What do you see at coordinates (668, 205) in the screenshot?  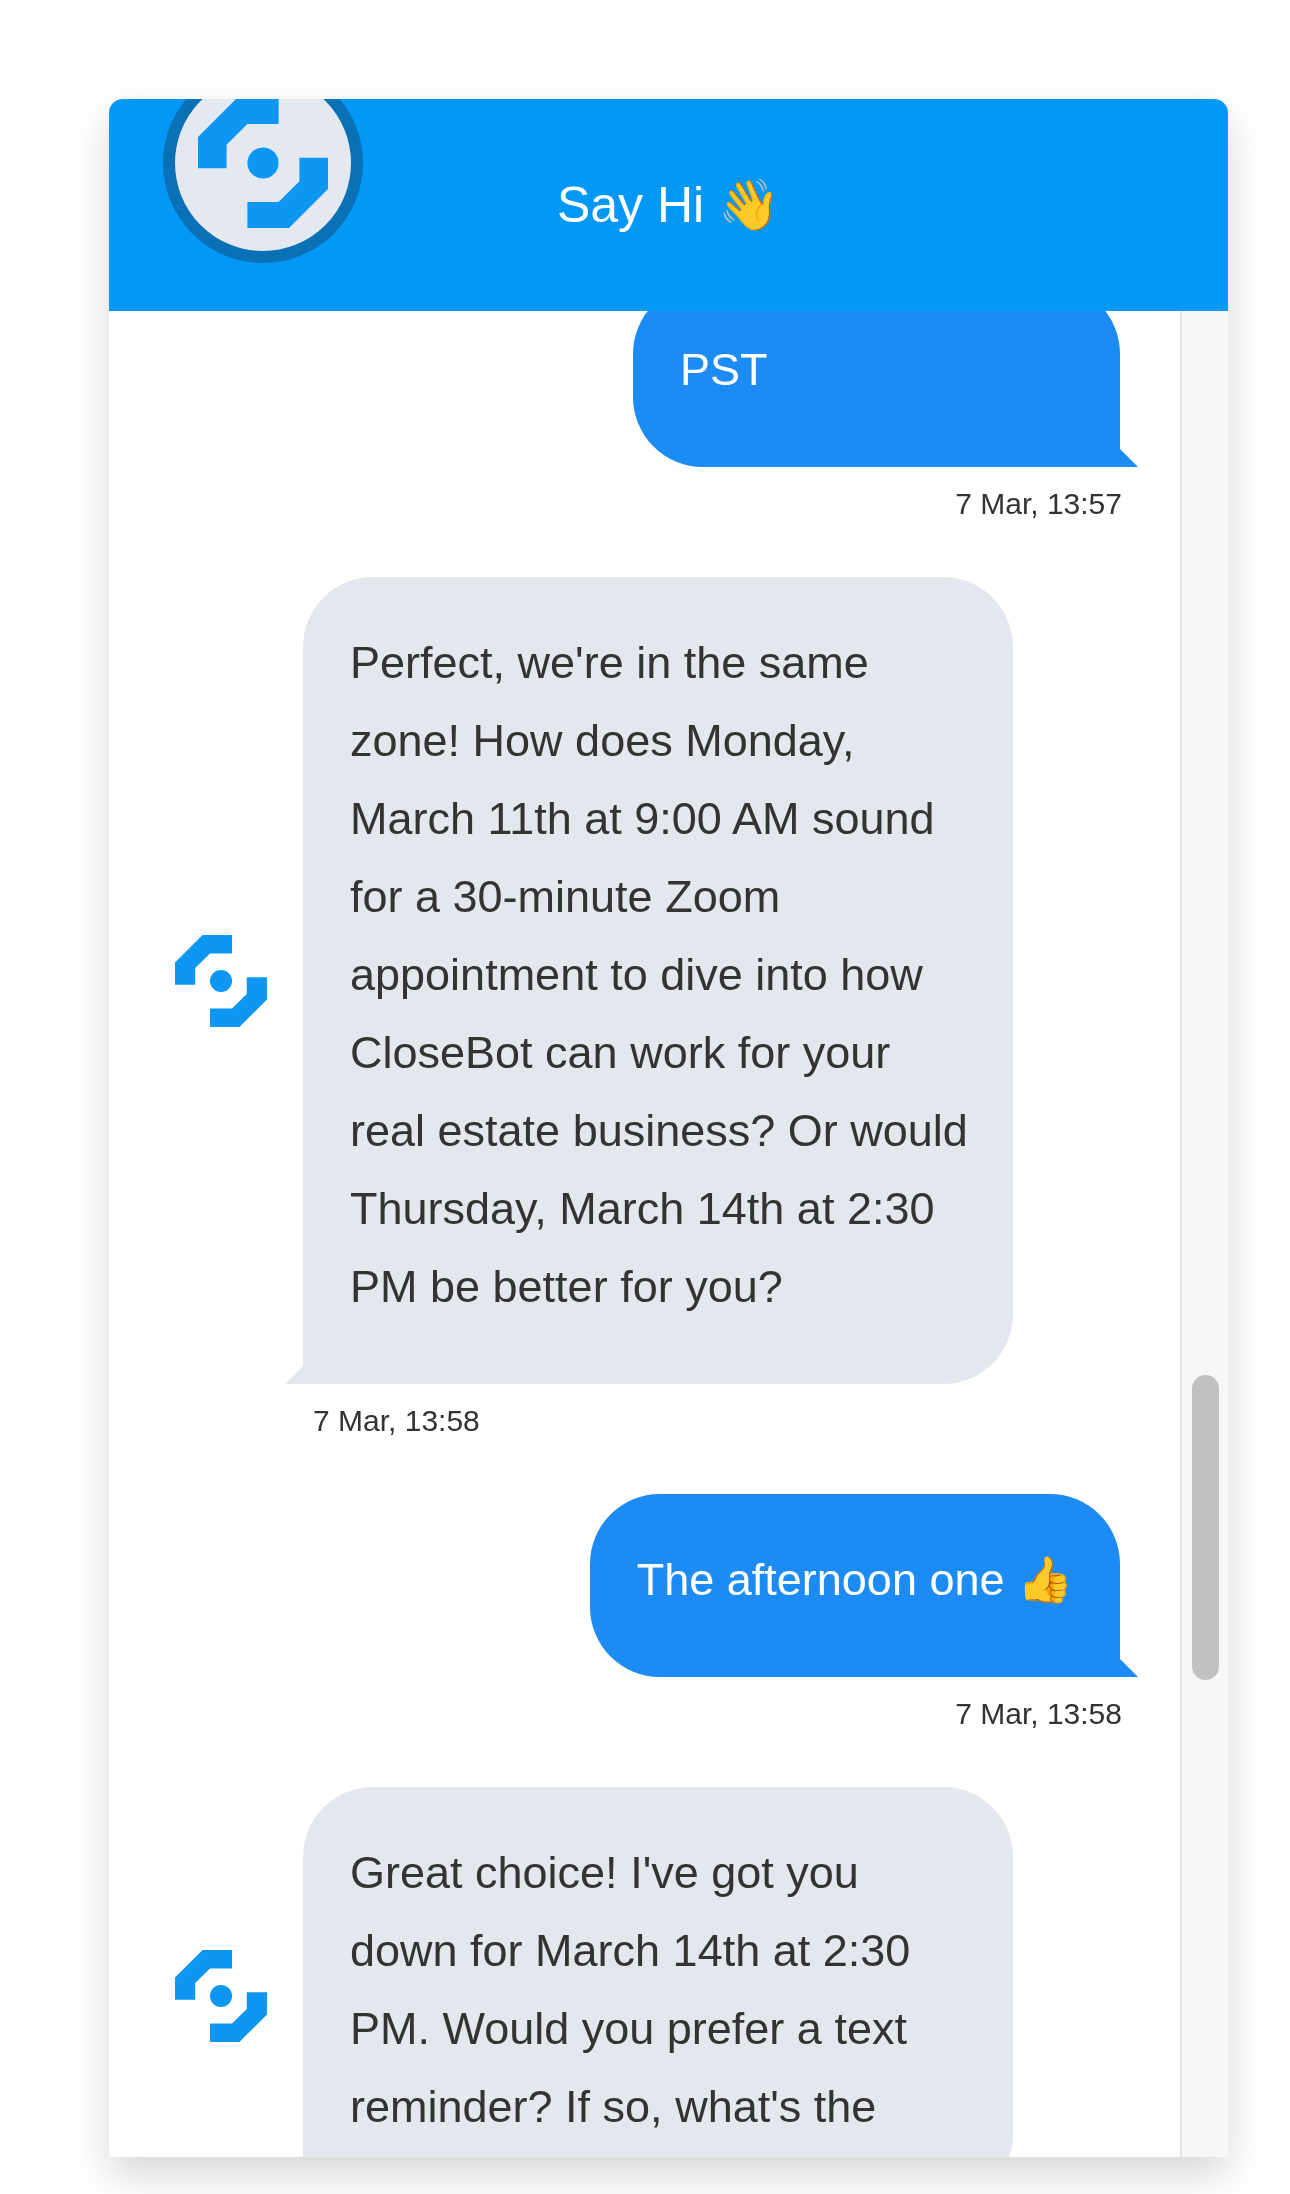 I see `chat-title: Say Hi 👋` at bounding box center [668, 205].